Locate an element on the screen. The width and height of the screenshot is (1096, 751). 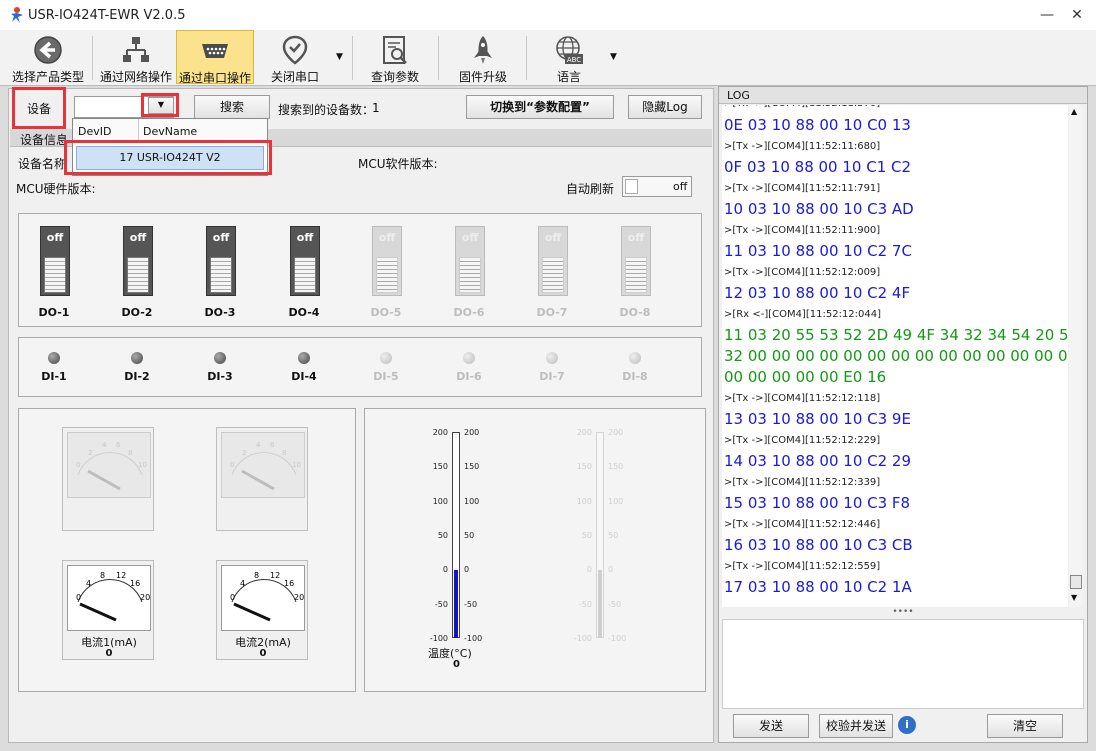
serial-operate-button: 通过串口操作 is located at coordinates (215, 57).